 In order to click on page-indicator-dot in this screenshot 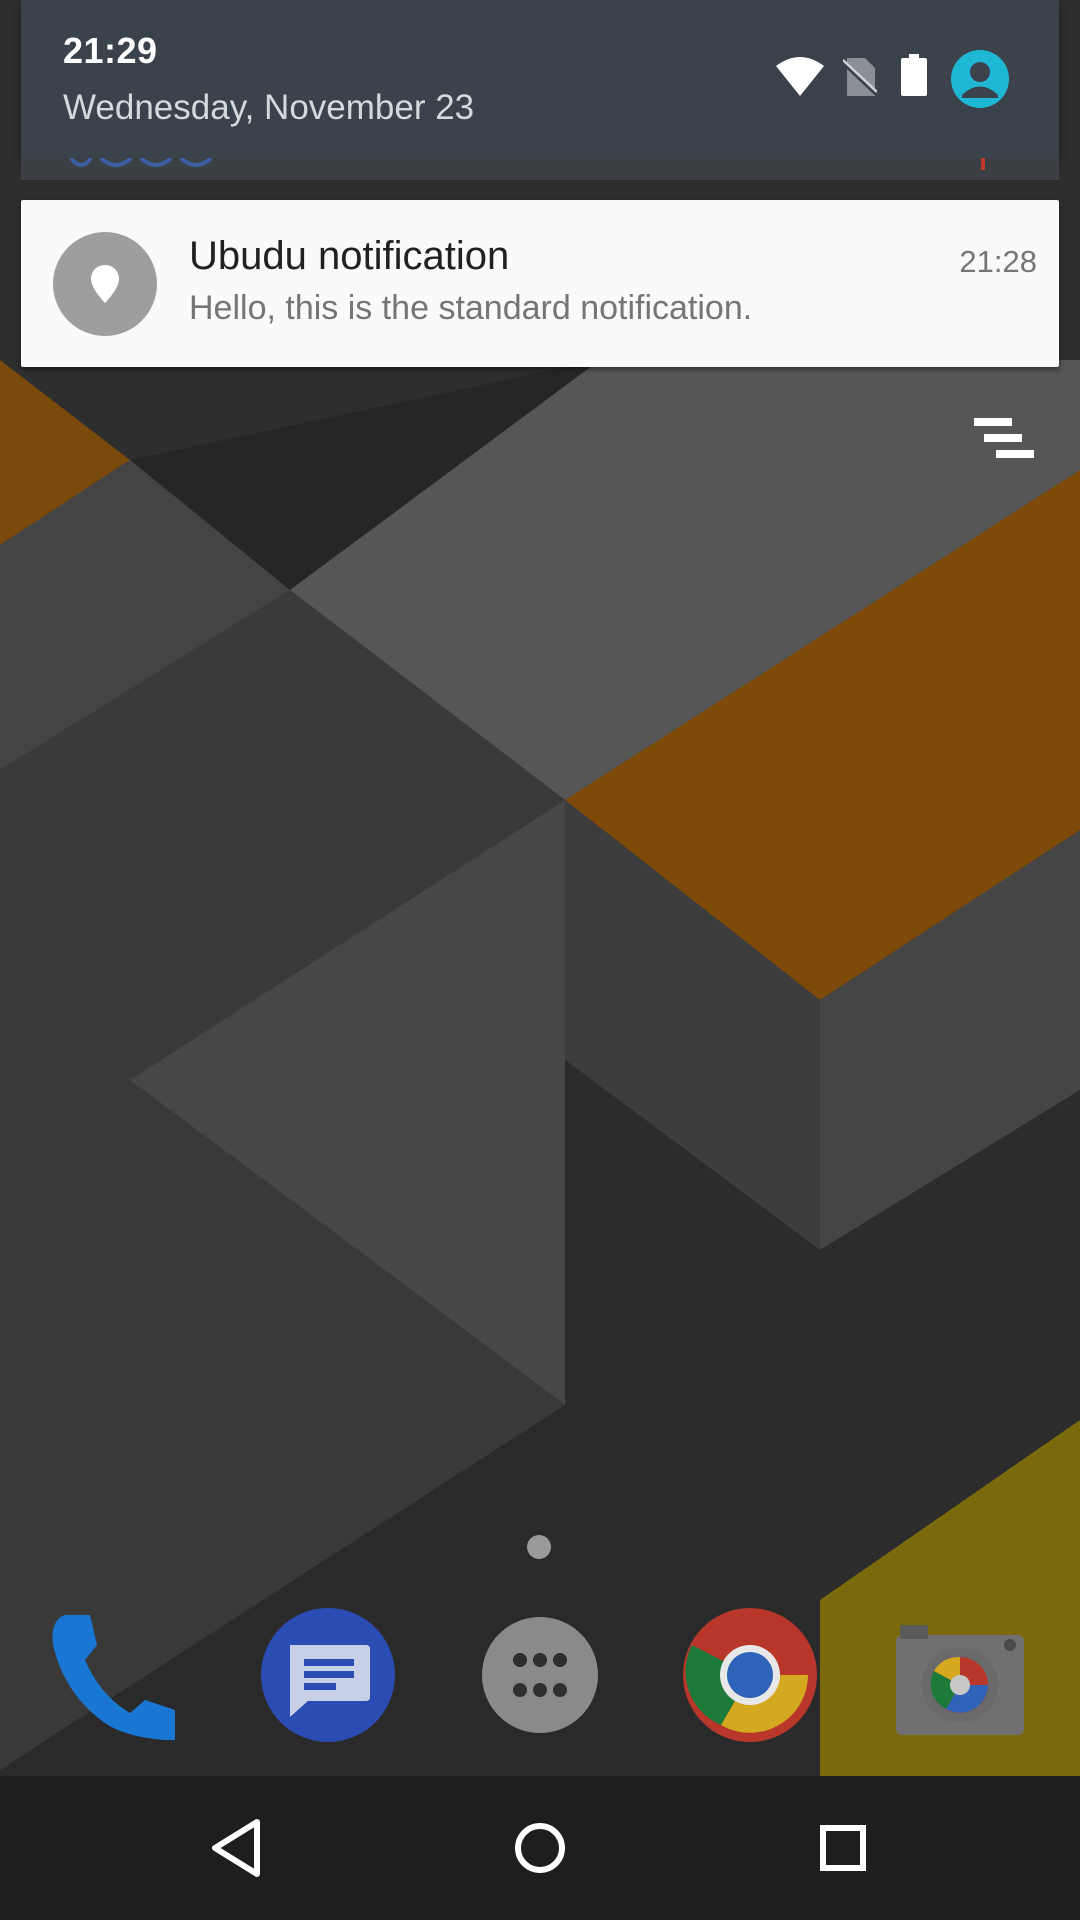, I will do `click(539, 1547)`.